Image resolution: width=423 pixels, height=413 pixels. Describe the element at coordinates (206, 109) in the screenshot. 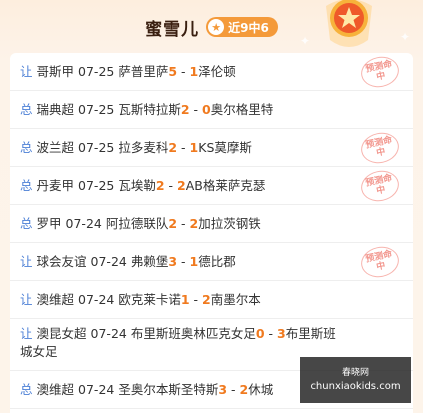

I see `away-score: 0` at that location.